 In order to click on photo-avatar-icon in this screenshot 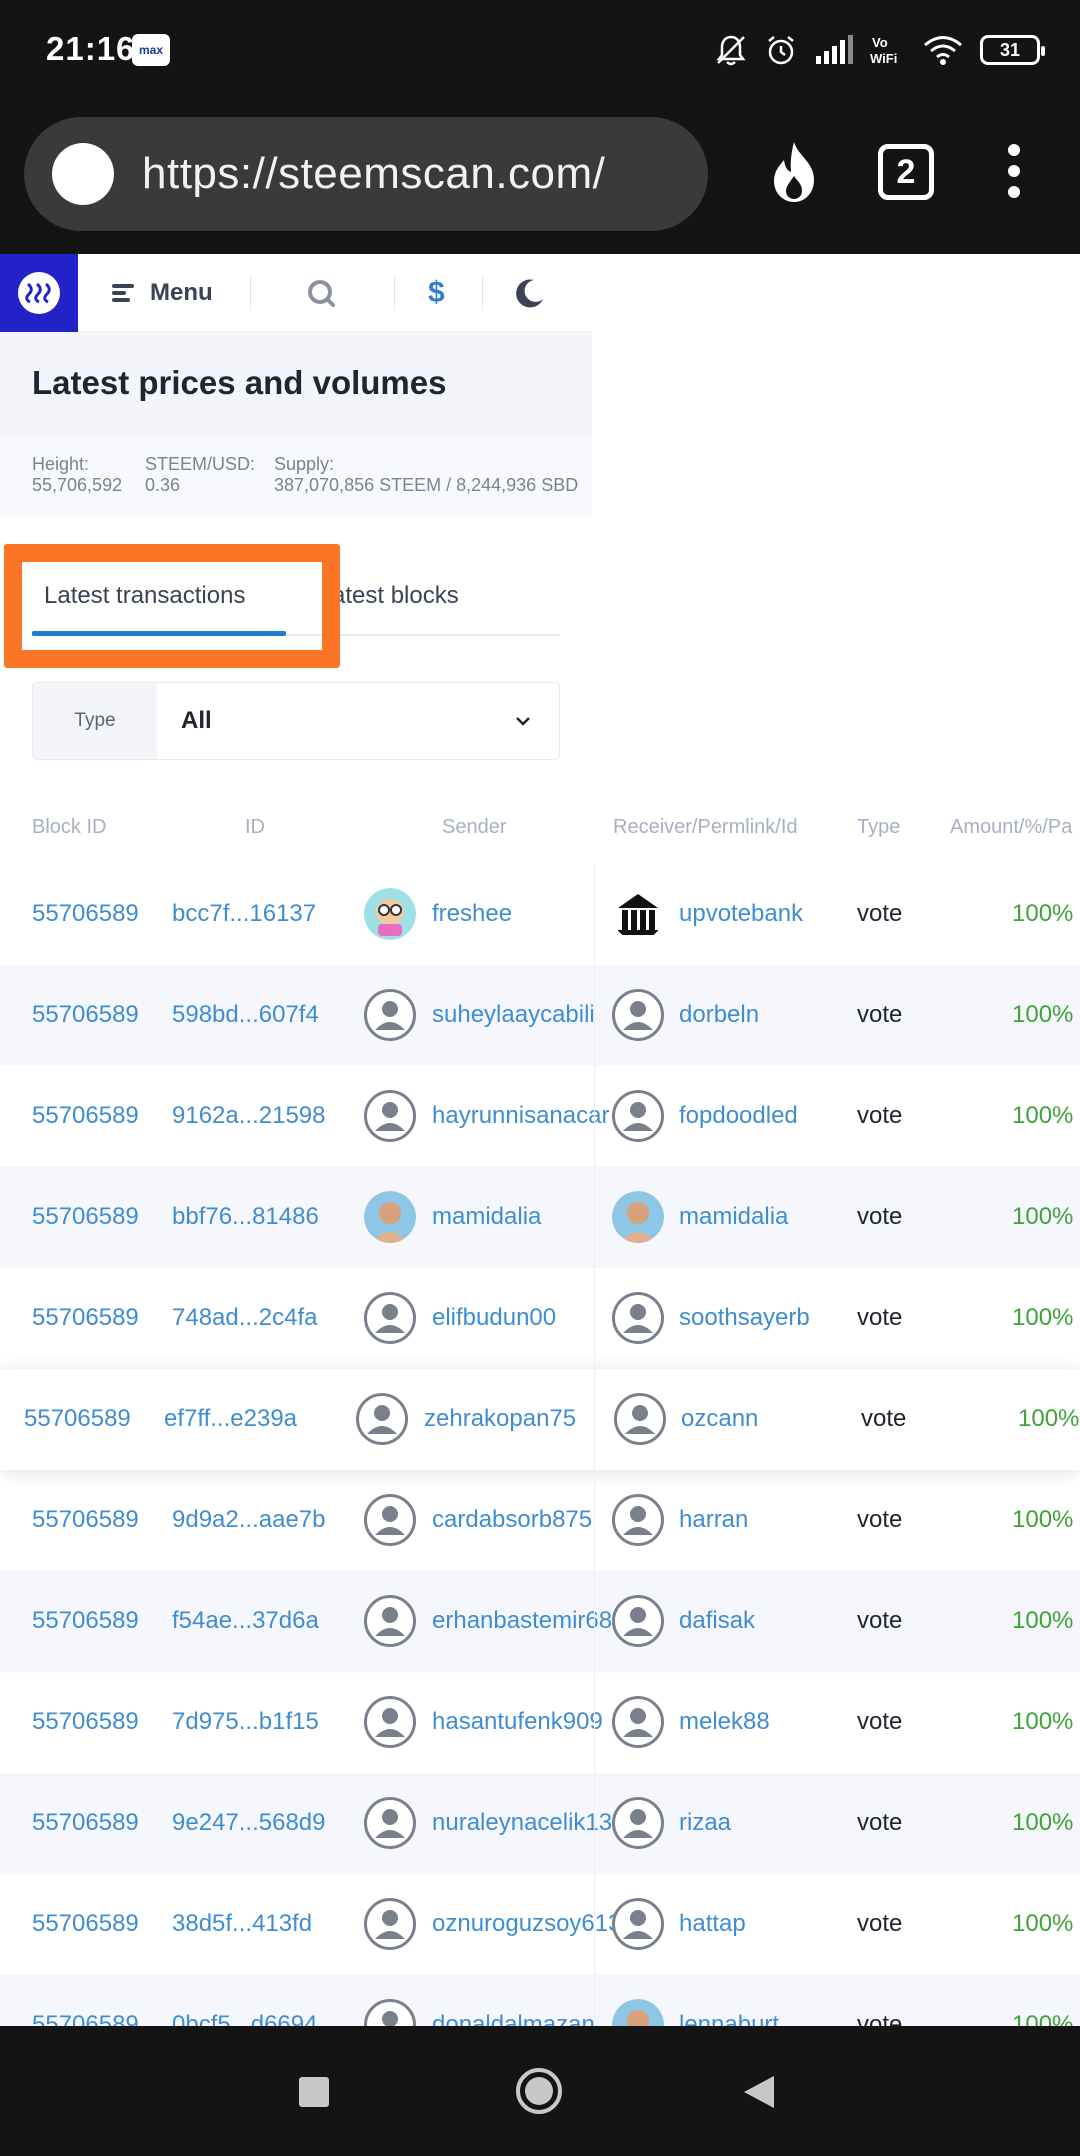, I will do `click(390, 1217)`.